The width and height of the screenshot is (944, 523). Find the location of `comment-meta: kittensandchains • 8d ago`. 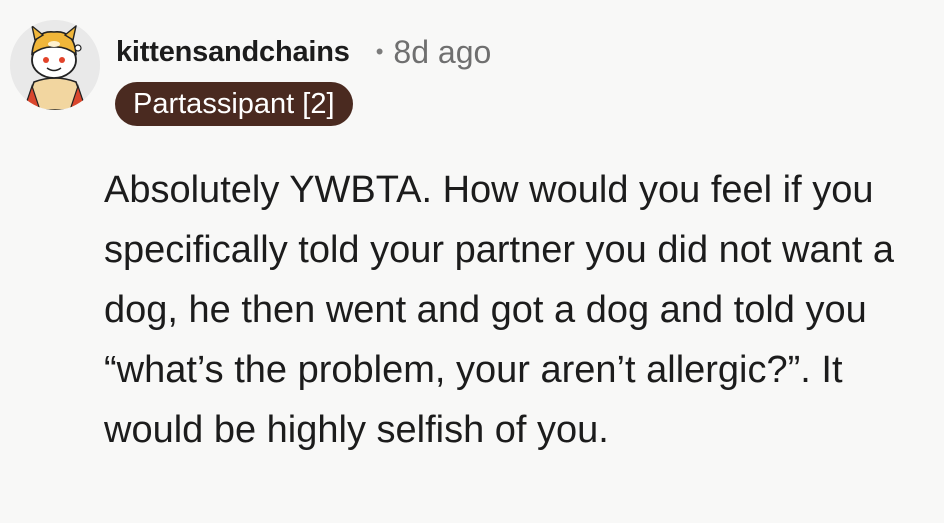

comment-meta: kittensandchains • 8d ago is located at coordinates (303, 52).